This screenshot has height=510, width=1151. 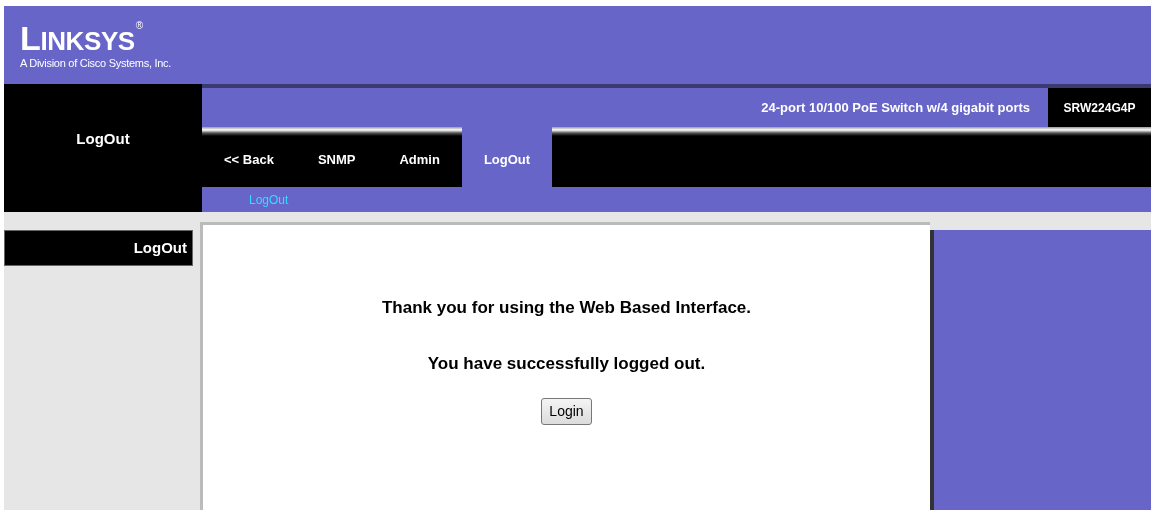 What do you see at coordinates (103, 139) in the screenshot?
I see `section-title: LogOut` at bounding box center [103, 139].